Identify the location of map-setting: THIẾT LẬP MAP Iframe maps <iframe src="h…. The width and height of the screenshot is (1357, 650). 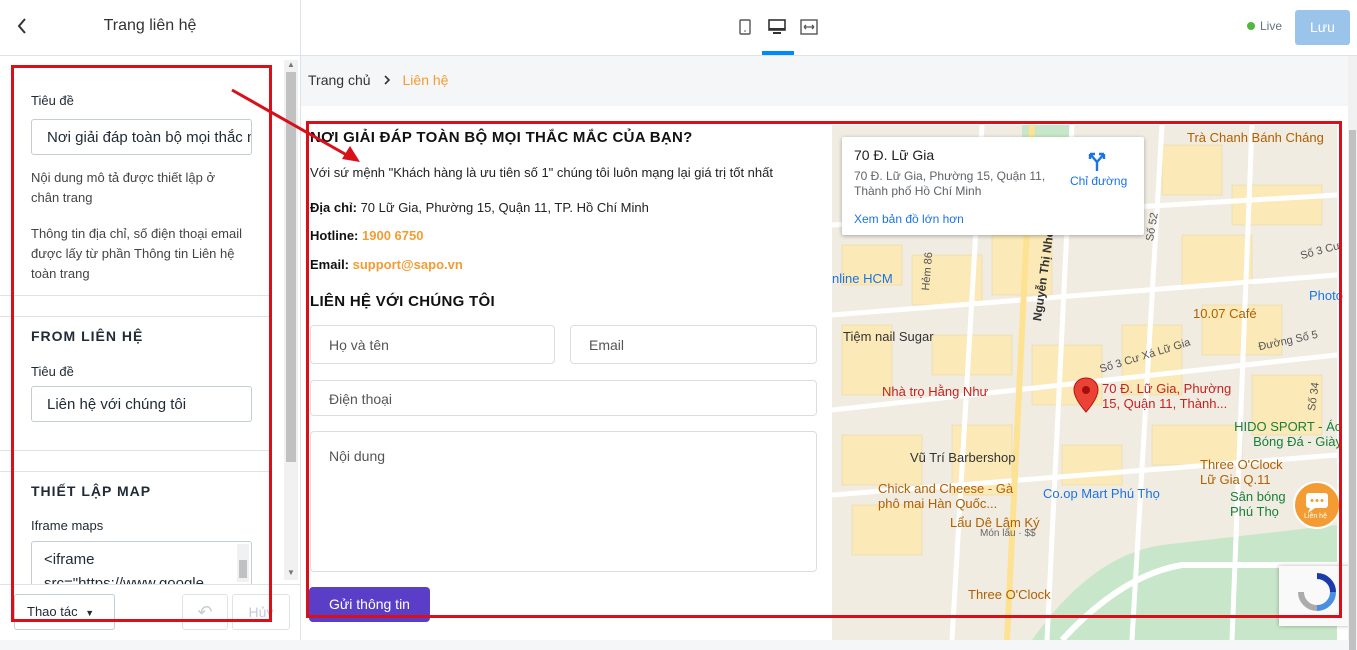
(141, 534).